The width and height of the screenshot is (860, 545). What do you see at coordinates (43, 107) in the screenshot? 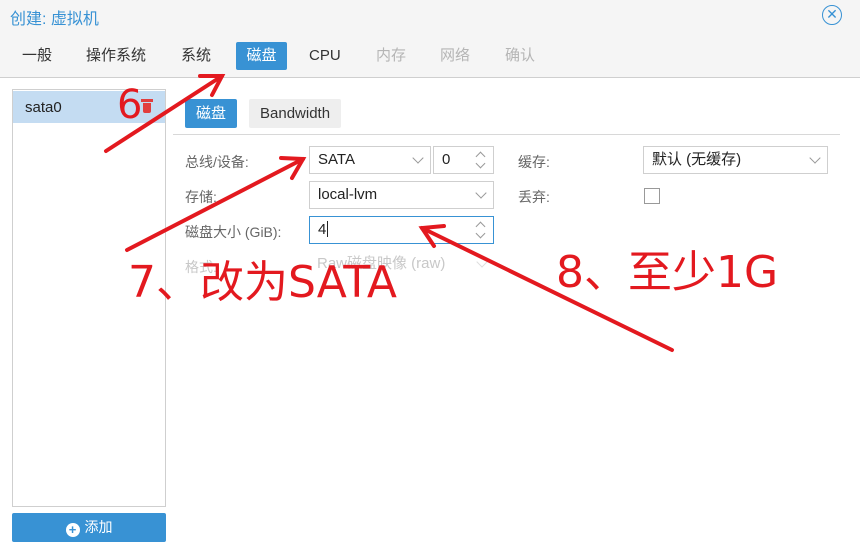
I see `disk-item-label: sata0` at bounding box center [43, 107].